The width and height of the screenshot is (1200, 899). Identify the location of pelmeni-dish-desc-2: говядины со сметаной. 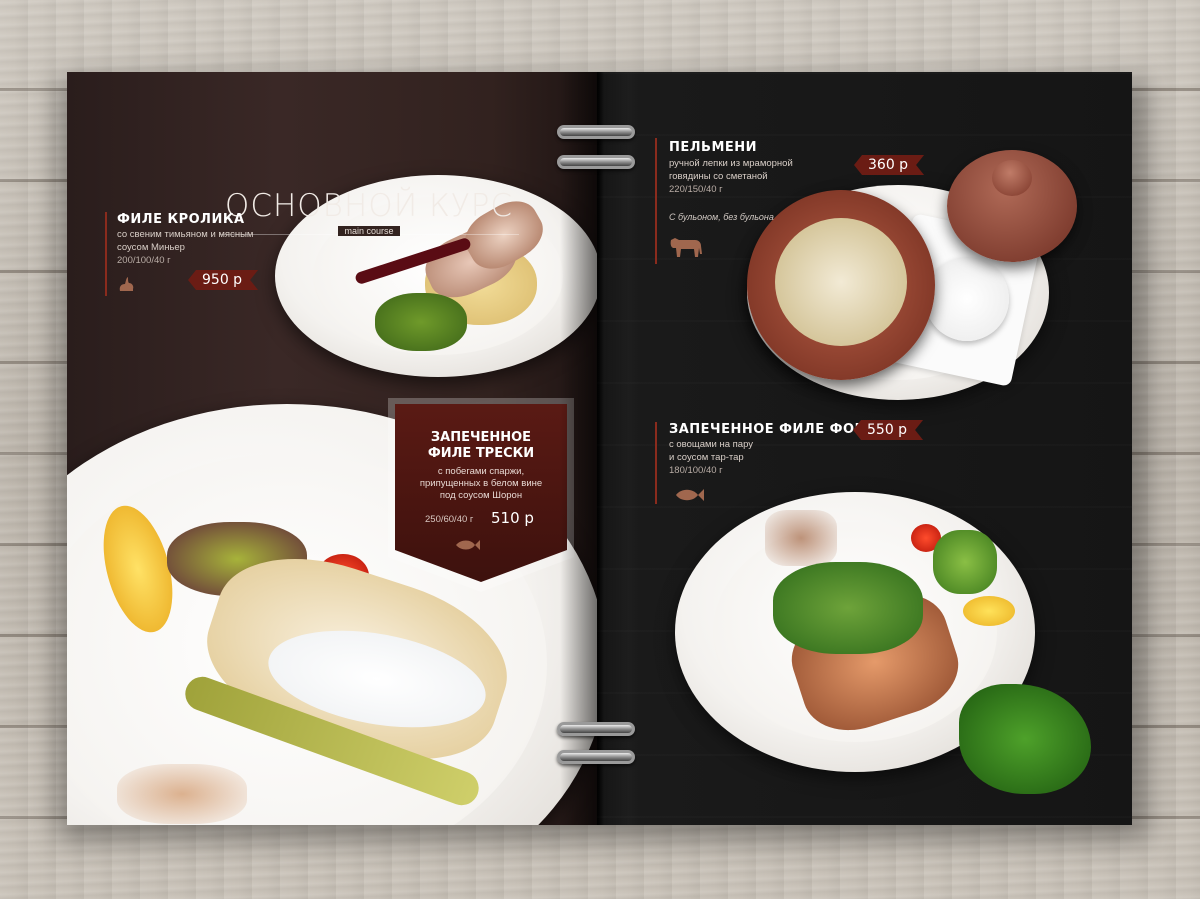
(718, 176).